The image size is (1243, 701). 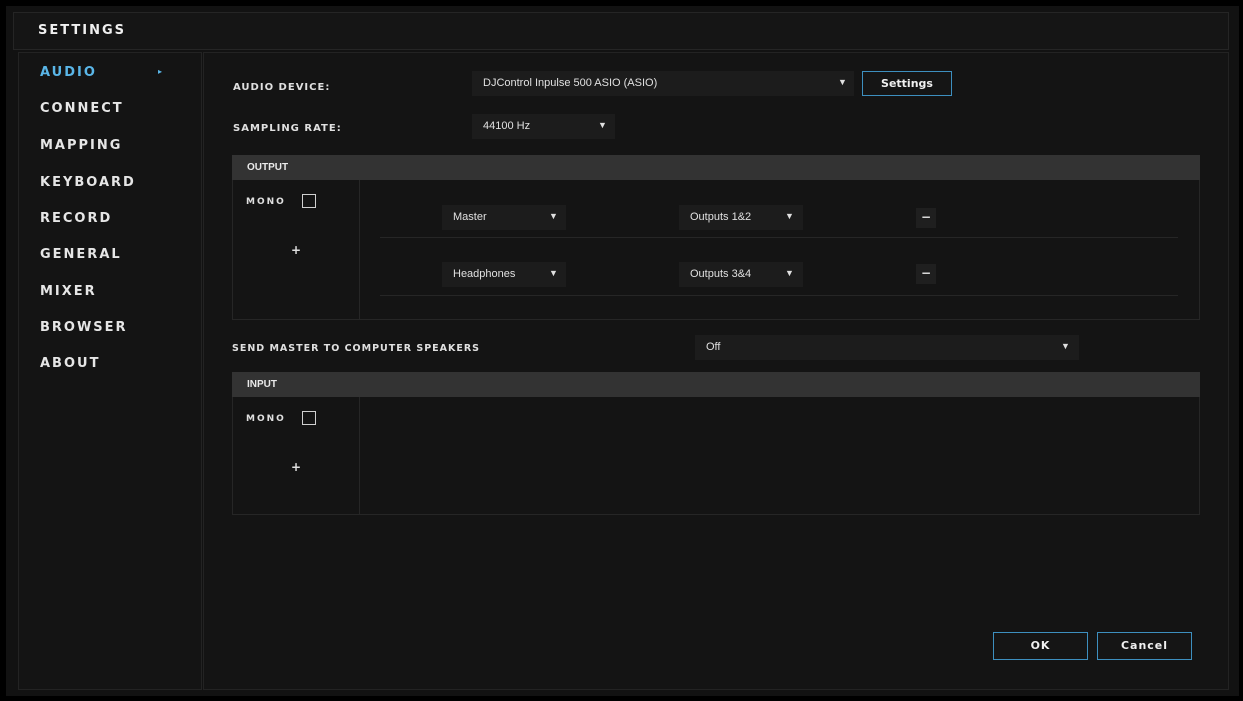 I want to click on sidebar-item-record: RECORD, so click(x=76, y=218).